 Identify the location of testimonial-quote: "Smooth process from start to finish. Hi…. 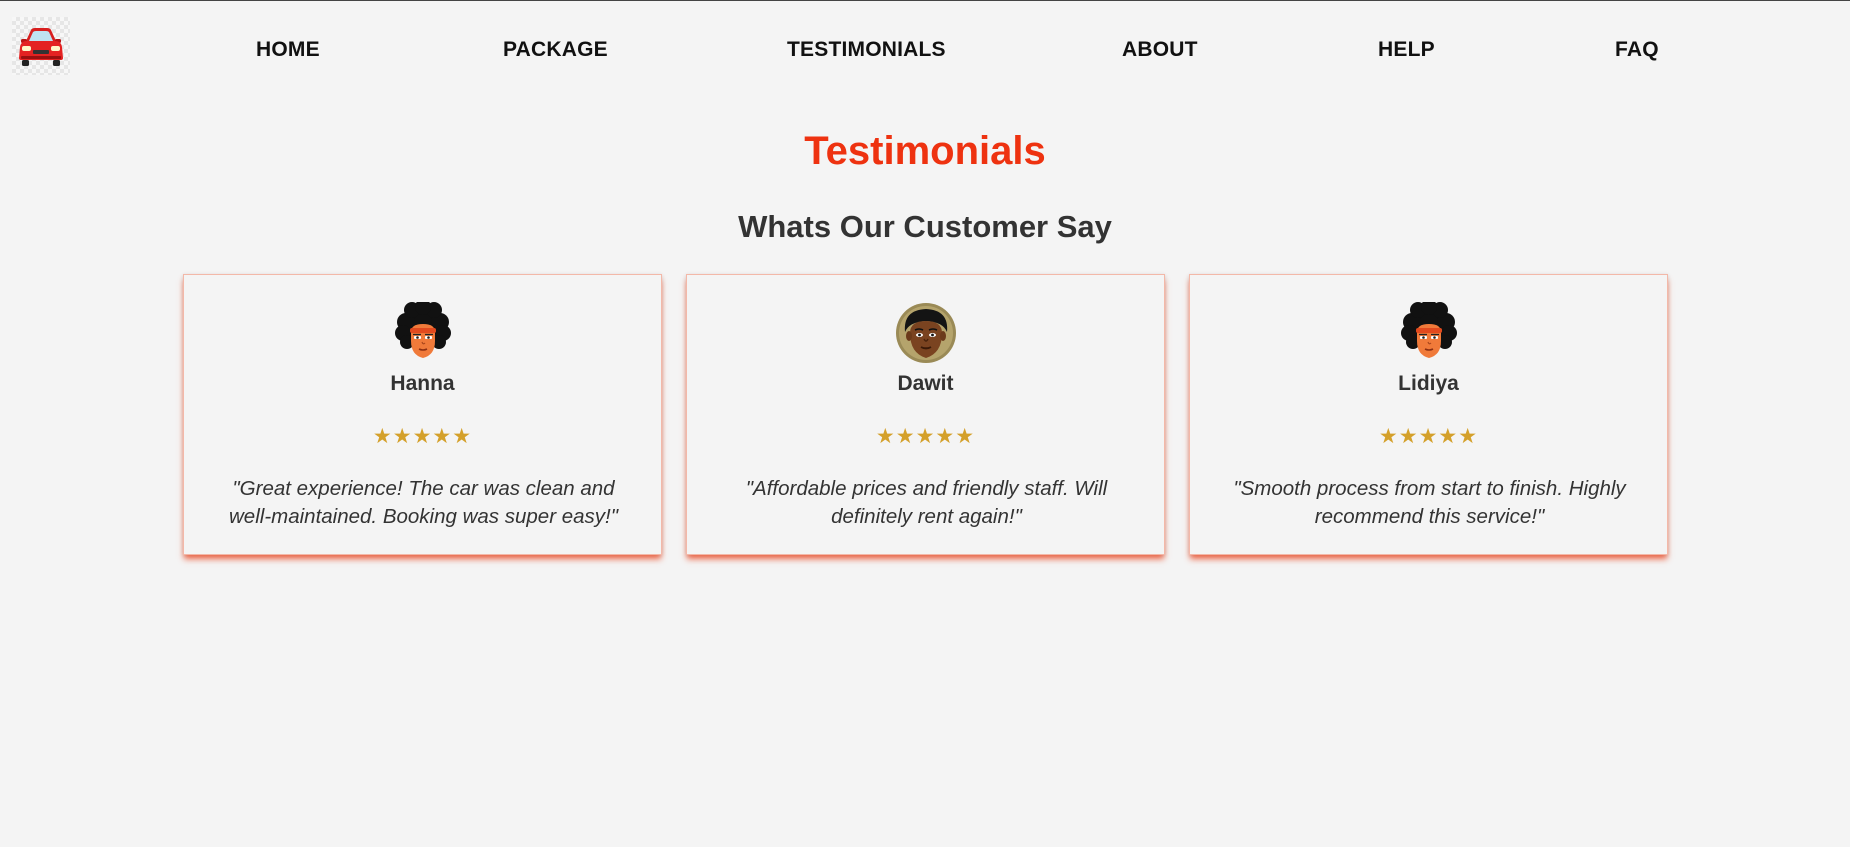
(1429, 502).